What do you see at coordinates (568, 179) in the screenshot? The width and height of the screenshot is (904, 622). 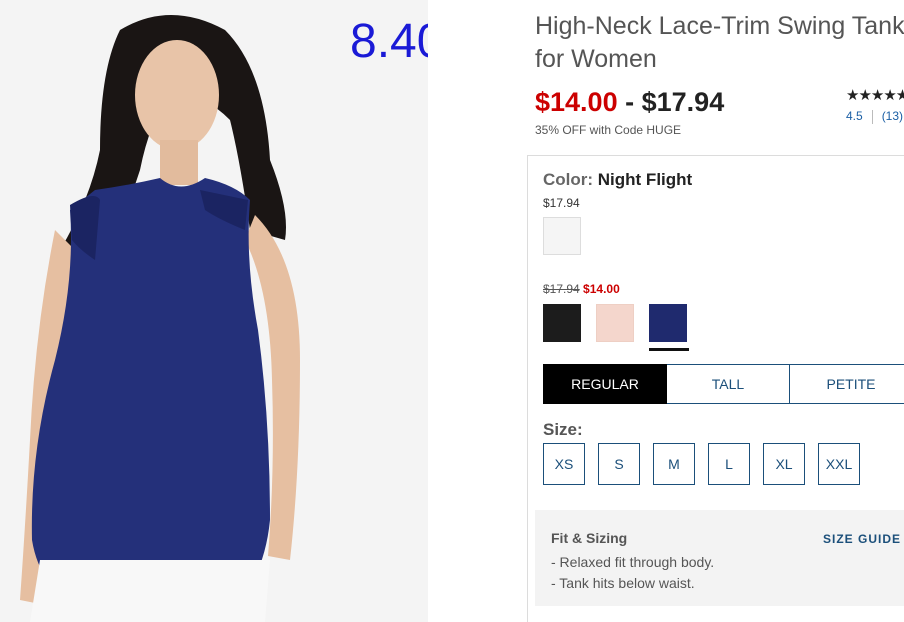 I see `color-label-text: Color:` at bounding box center [568, 179].